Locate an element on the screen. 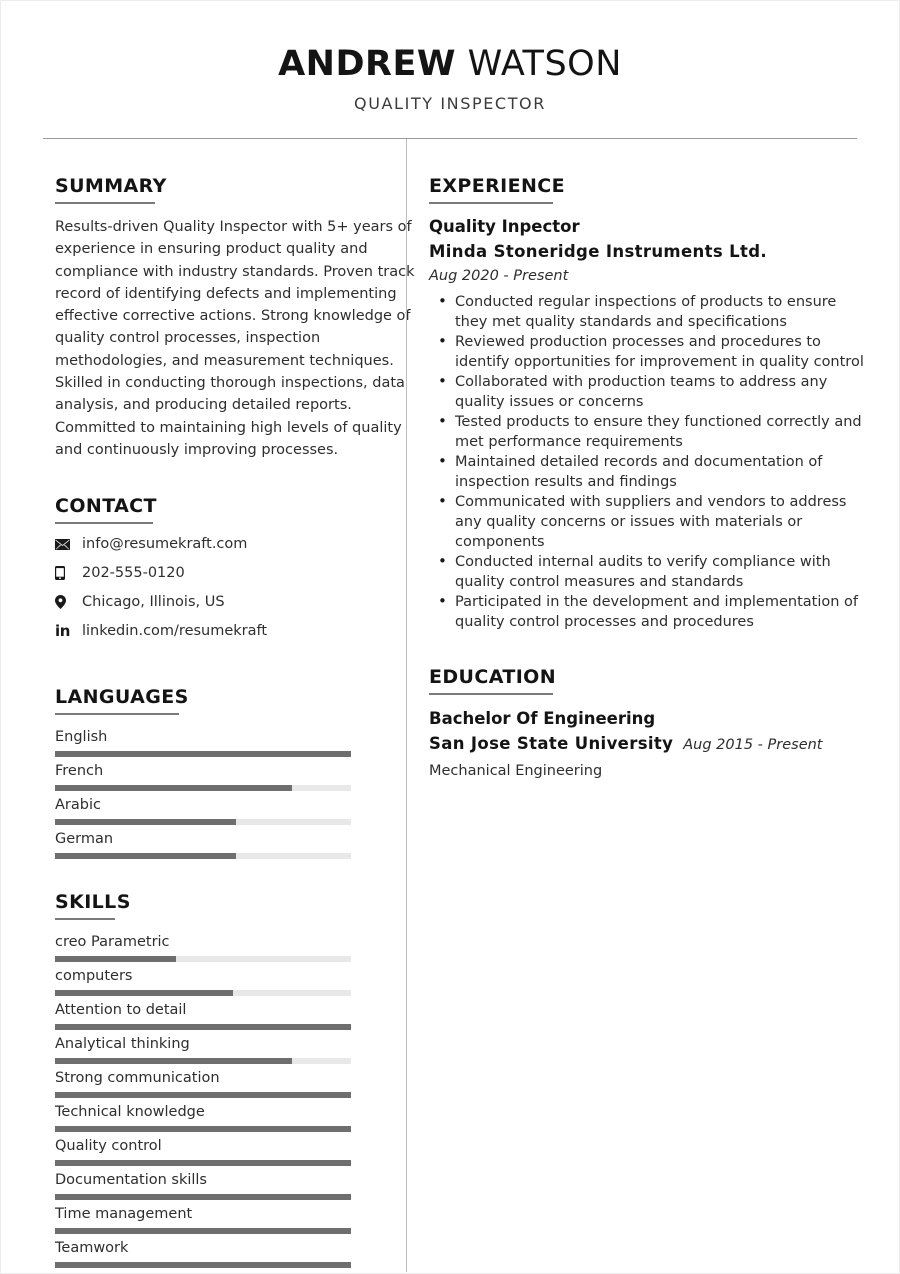  education-heading-rule is located at coordinates (491, 694).